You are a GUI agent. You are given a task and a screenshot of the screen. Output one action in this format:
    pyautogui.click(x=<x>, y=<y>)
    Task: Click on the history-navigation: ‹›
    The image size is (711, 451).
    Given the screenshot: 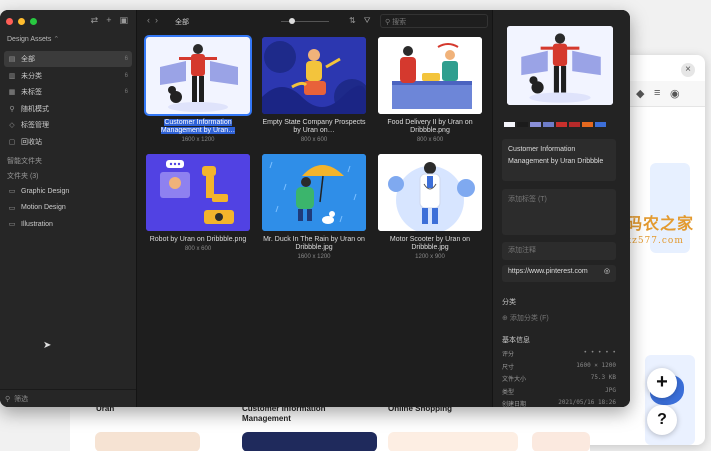 What is the action you would take?
    pyautogui.click(x=155, y=20)
    